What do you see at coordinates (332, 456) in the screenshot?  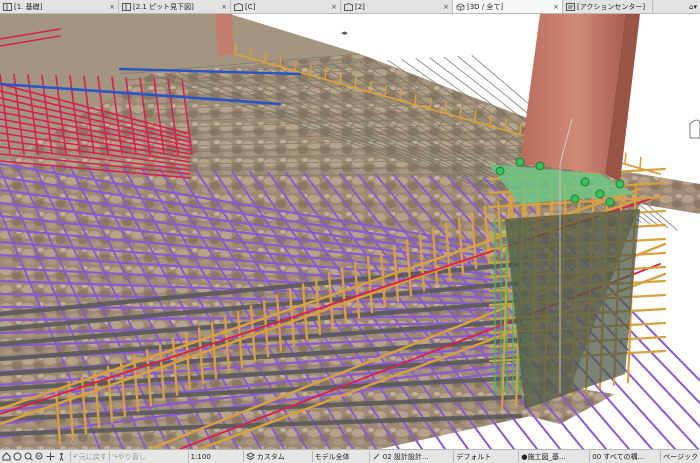 I see `model-view-value: モデル全体` at bounding box center [332, 456].